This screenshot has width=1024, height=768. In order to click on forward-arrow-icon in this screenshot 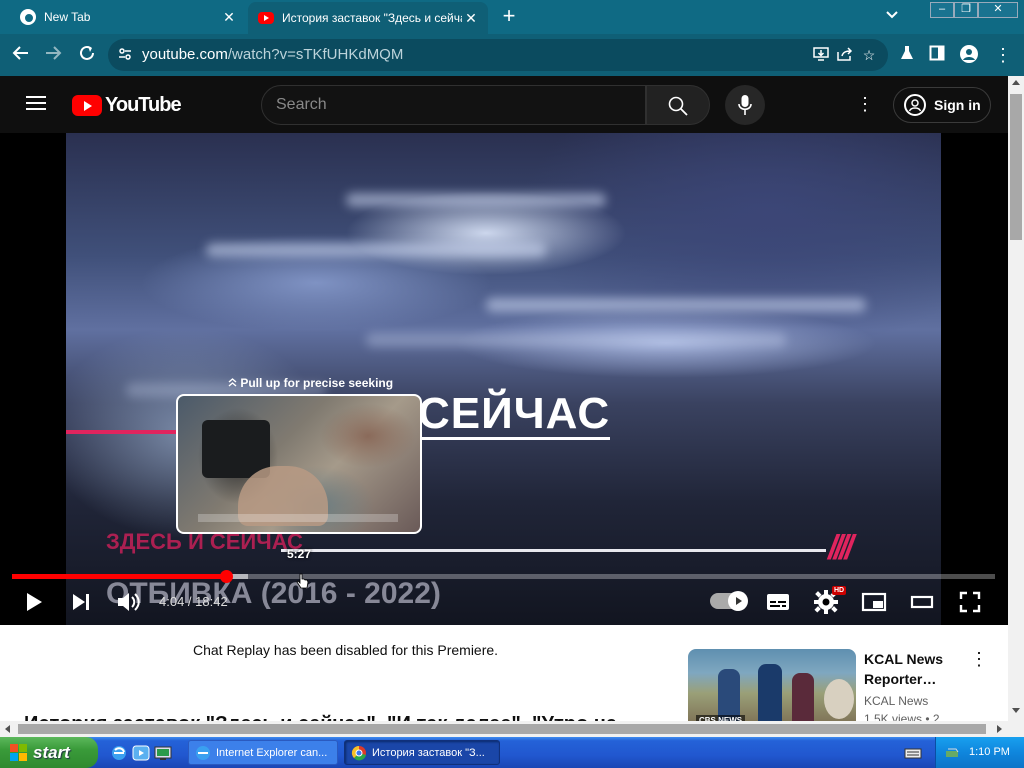, I will do `click(53, 55)`.